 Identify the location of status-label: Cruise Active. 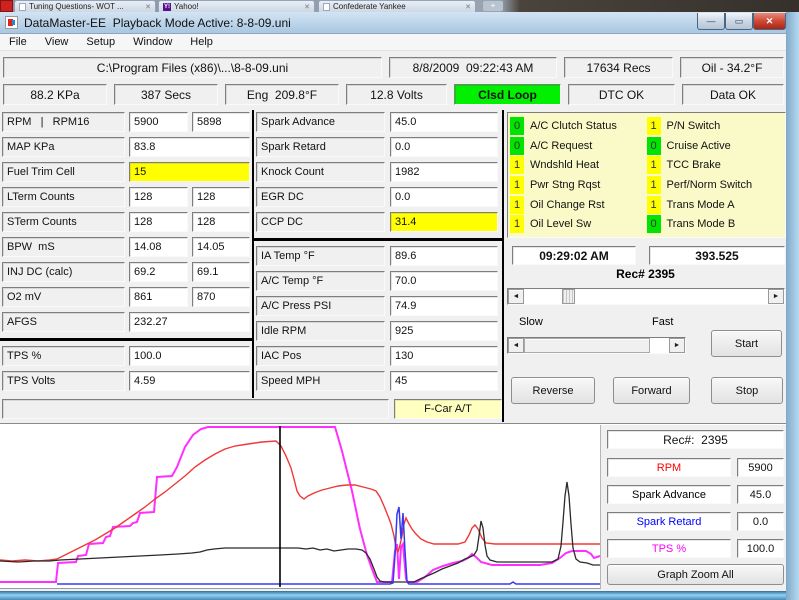
(698, 145).